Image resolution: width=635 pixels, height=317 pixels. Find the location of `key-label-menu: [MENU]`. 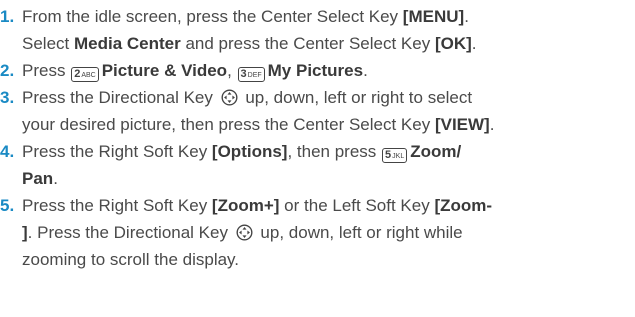

key-label-menu: [MENU] is located at coordinates (433, 16).